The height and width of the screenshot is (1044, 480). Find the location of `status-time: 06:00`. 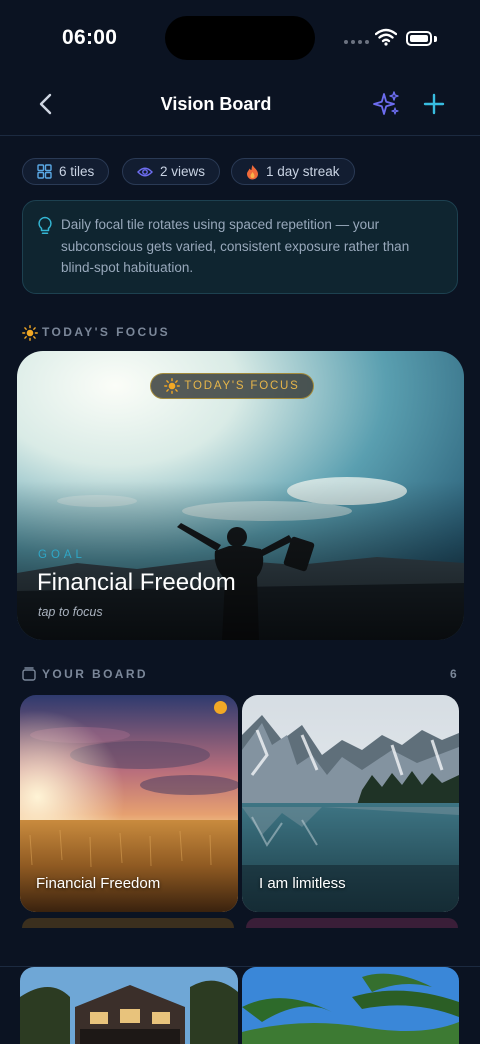

status-time: 06:00 is located at coordinates (90, 37).